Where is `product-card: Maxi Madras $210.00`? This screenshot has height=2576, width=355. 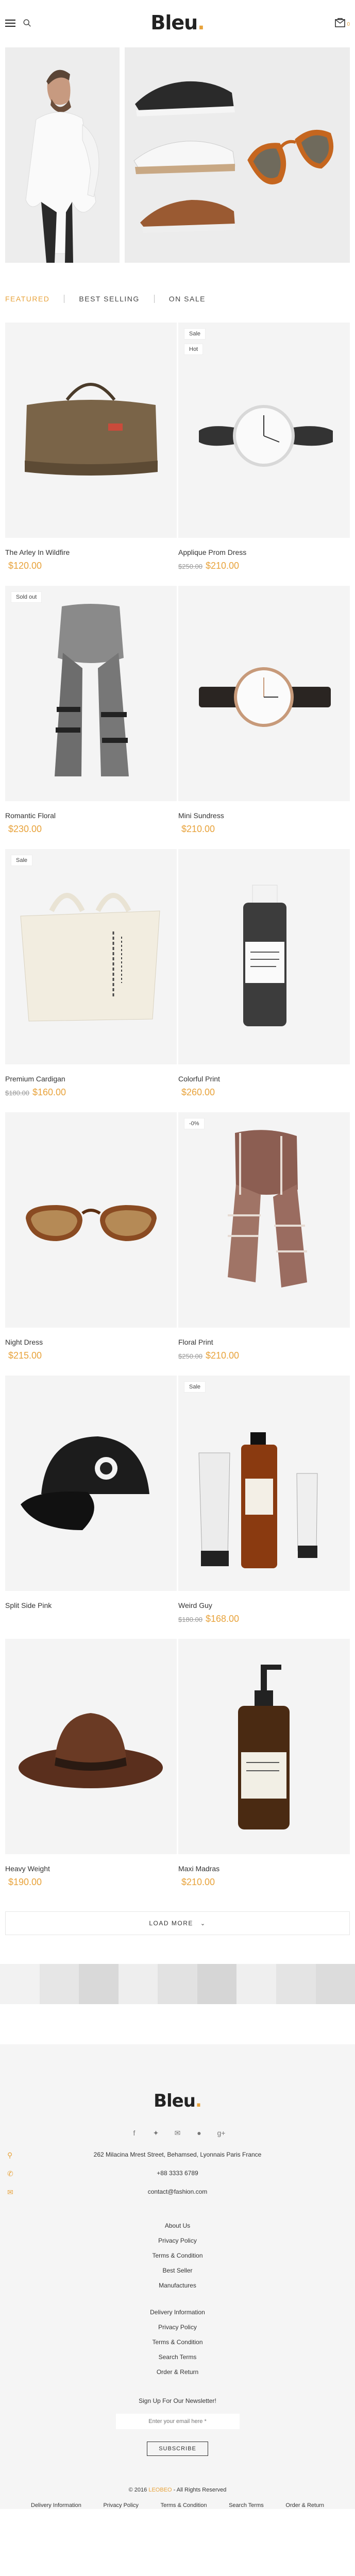
product-card: Maxi Madras $210.00 is located at coordinates (264, 1764).